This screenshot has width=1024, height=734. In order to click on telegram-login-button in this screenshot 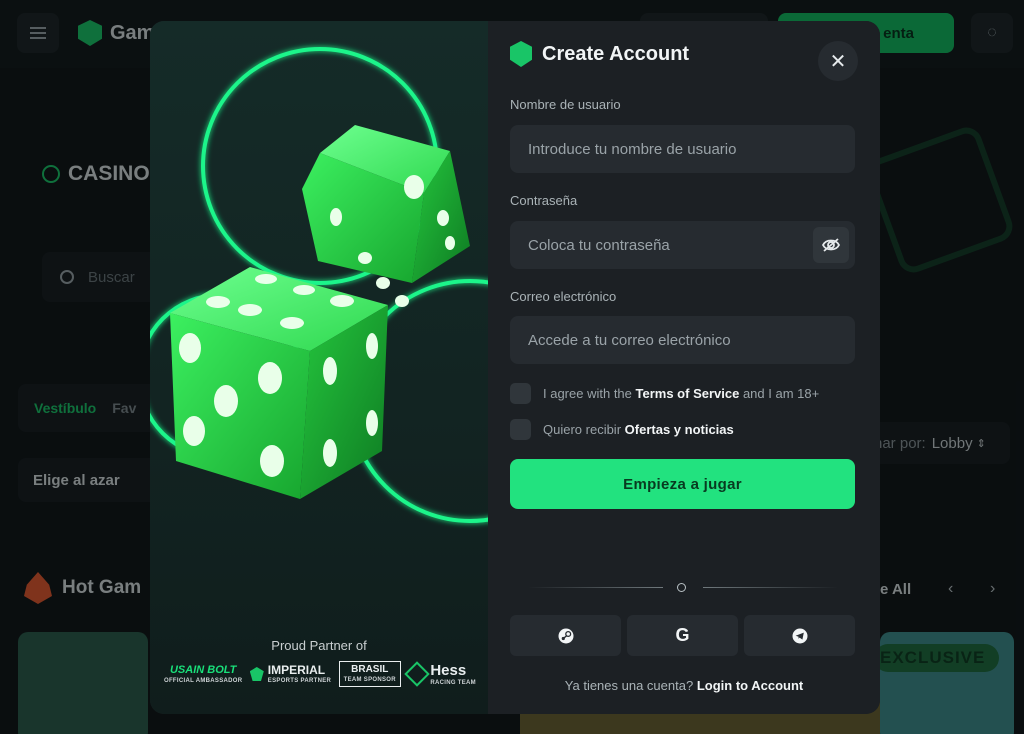, I will do `click(799, 635)`.